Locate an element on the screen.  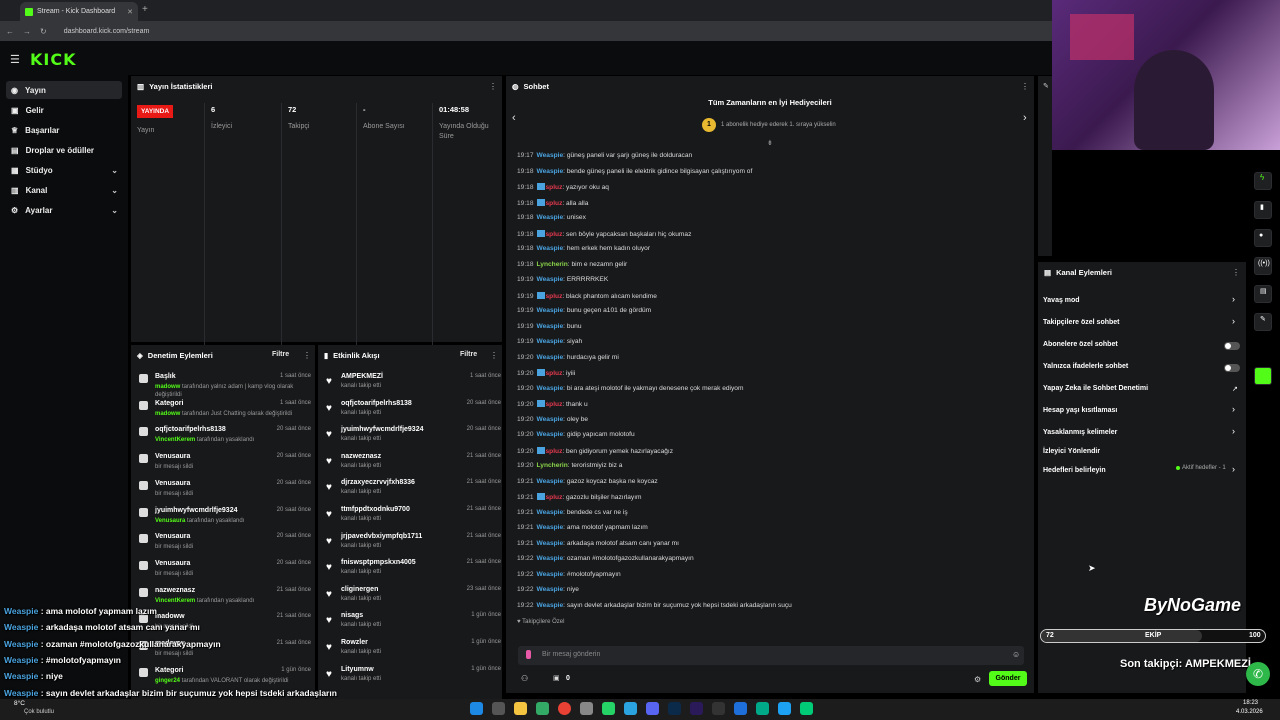
mod-action-user: ginger24 is located at coordinates (167, 681).